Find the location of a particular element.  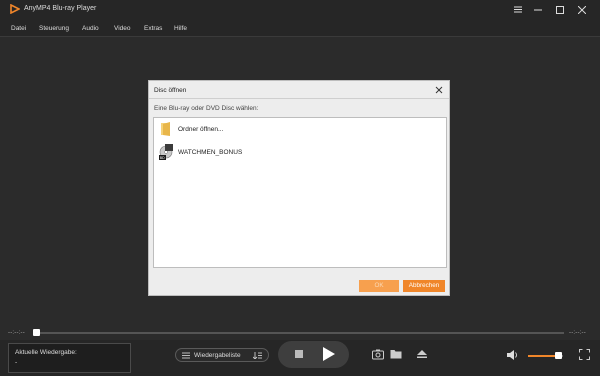

svg-text: BD is located at coordinates (162, 158).